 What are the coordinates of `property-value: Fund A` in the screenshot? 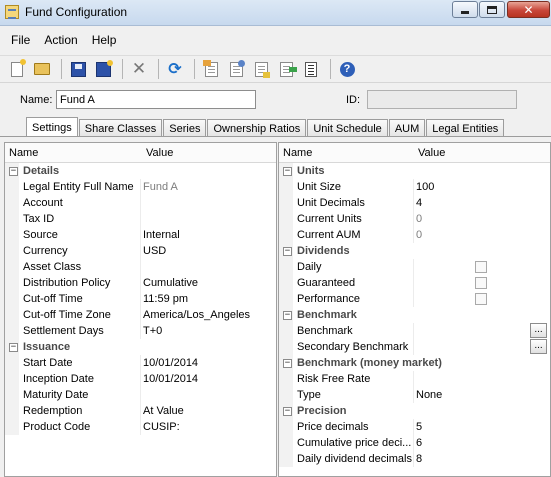 It's located at (208, 187).